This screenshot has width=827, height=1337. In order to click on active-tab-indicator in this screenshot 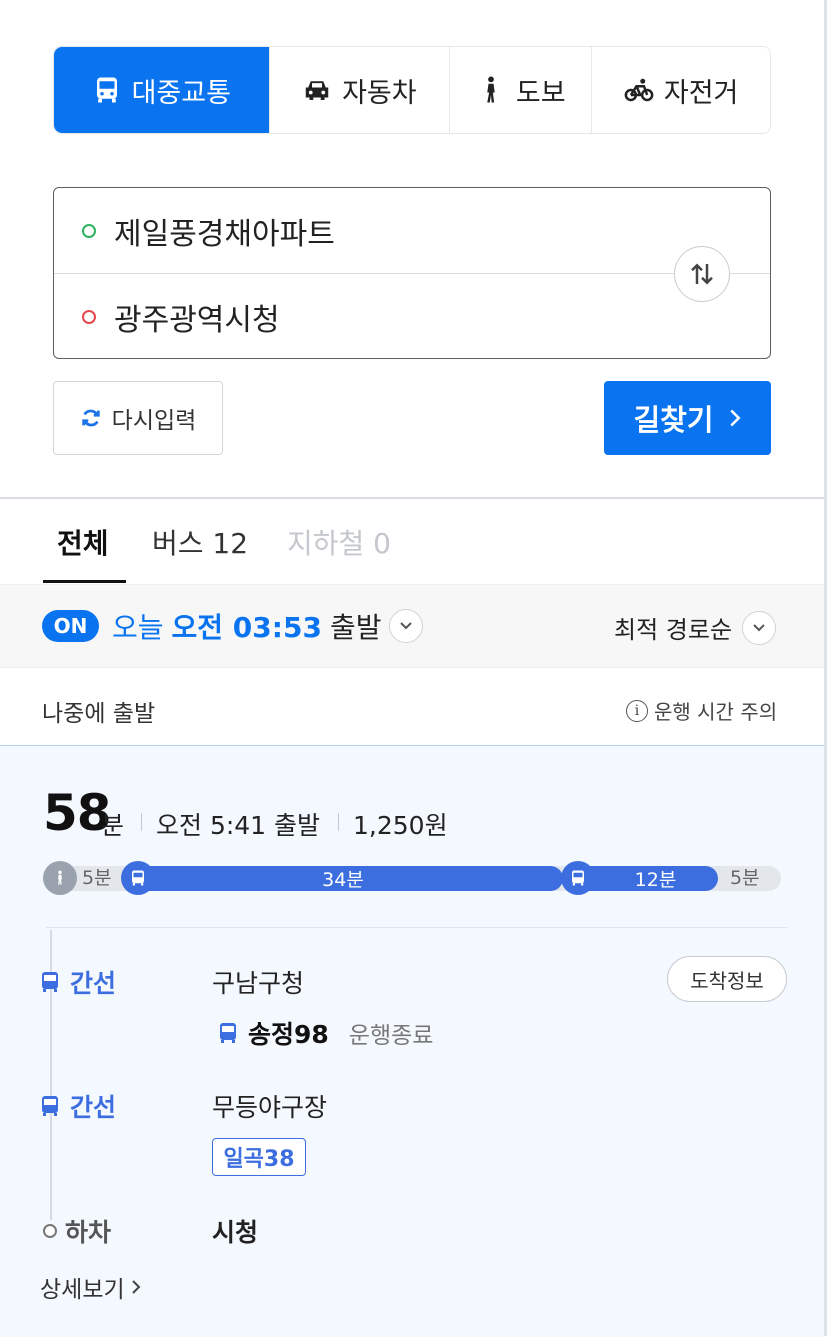, I will do `click(84, 581)`.